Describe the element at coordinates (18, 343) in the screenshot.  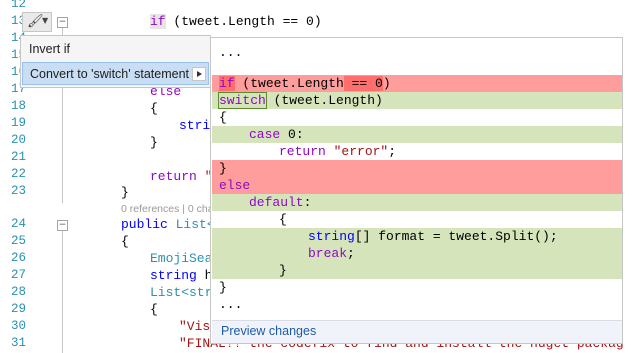
I see `line-number: 31` at that location.